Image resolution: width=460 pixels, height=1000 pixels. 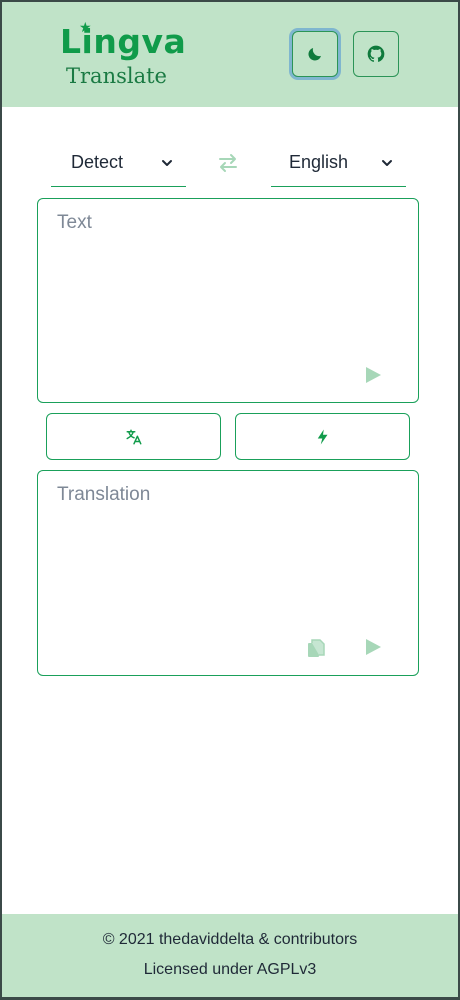 I want to click on app-logo: ★ Lingva Translate, so click(x=125, y=56).